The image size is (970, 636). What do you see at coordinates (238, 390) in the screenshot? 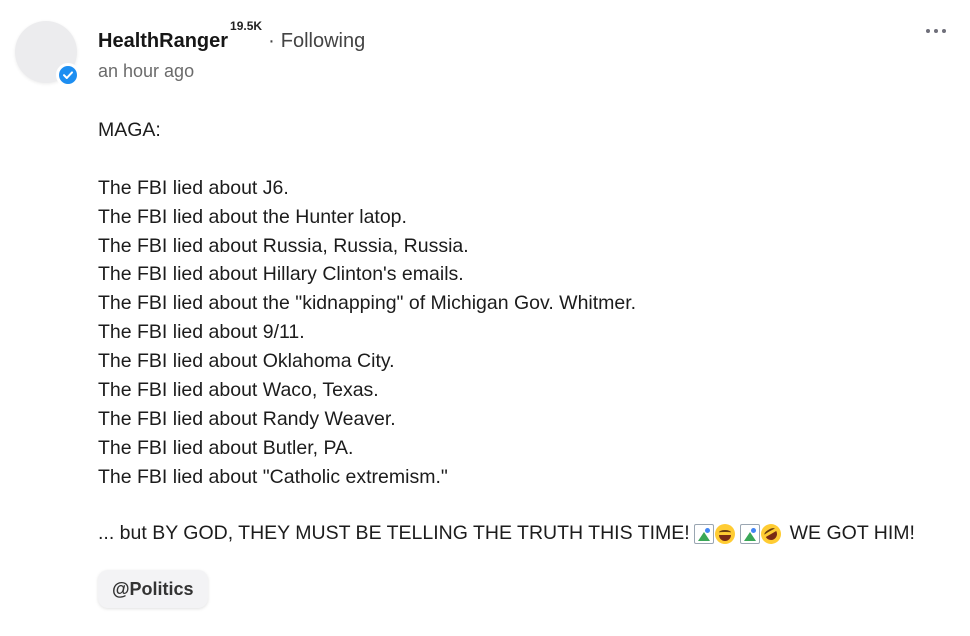
I see `body-line: The FBI lied about Waco, Texas.` at bounding box center [238, 390].